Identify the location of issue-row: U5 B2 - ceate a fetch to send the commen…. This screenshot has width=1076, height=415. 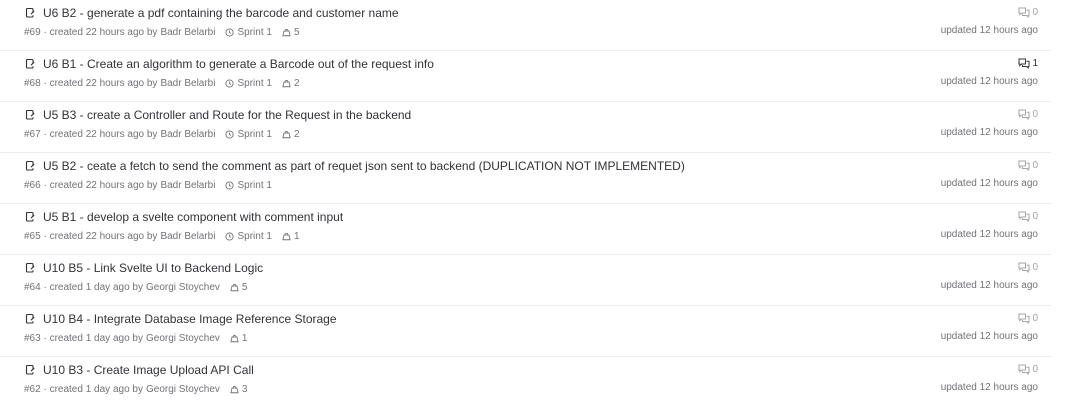
(525, 178).